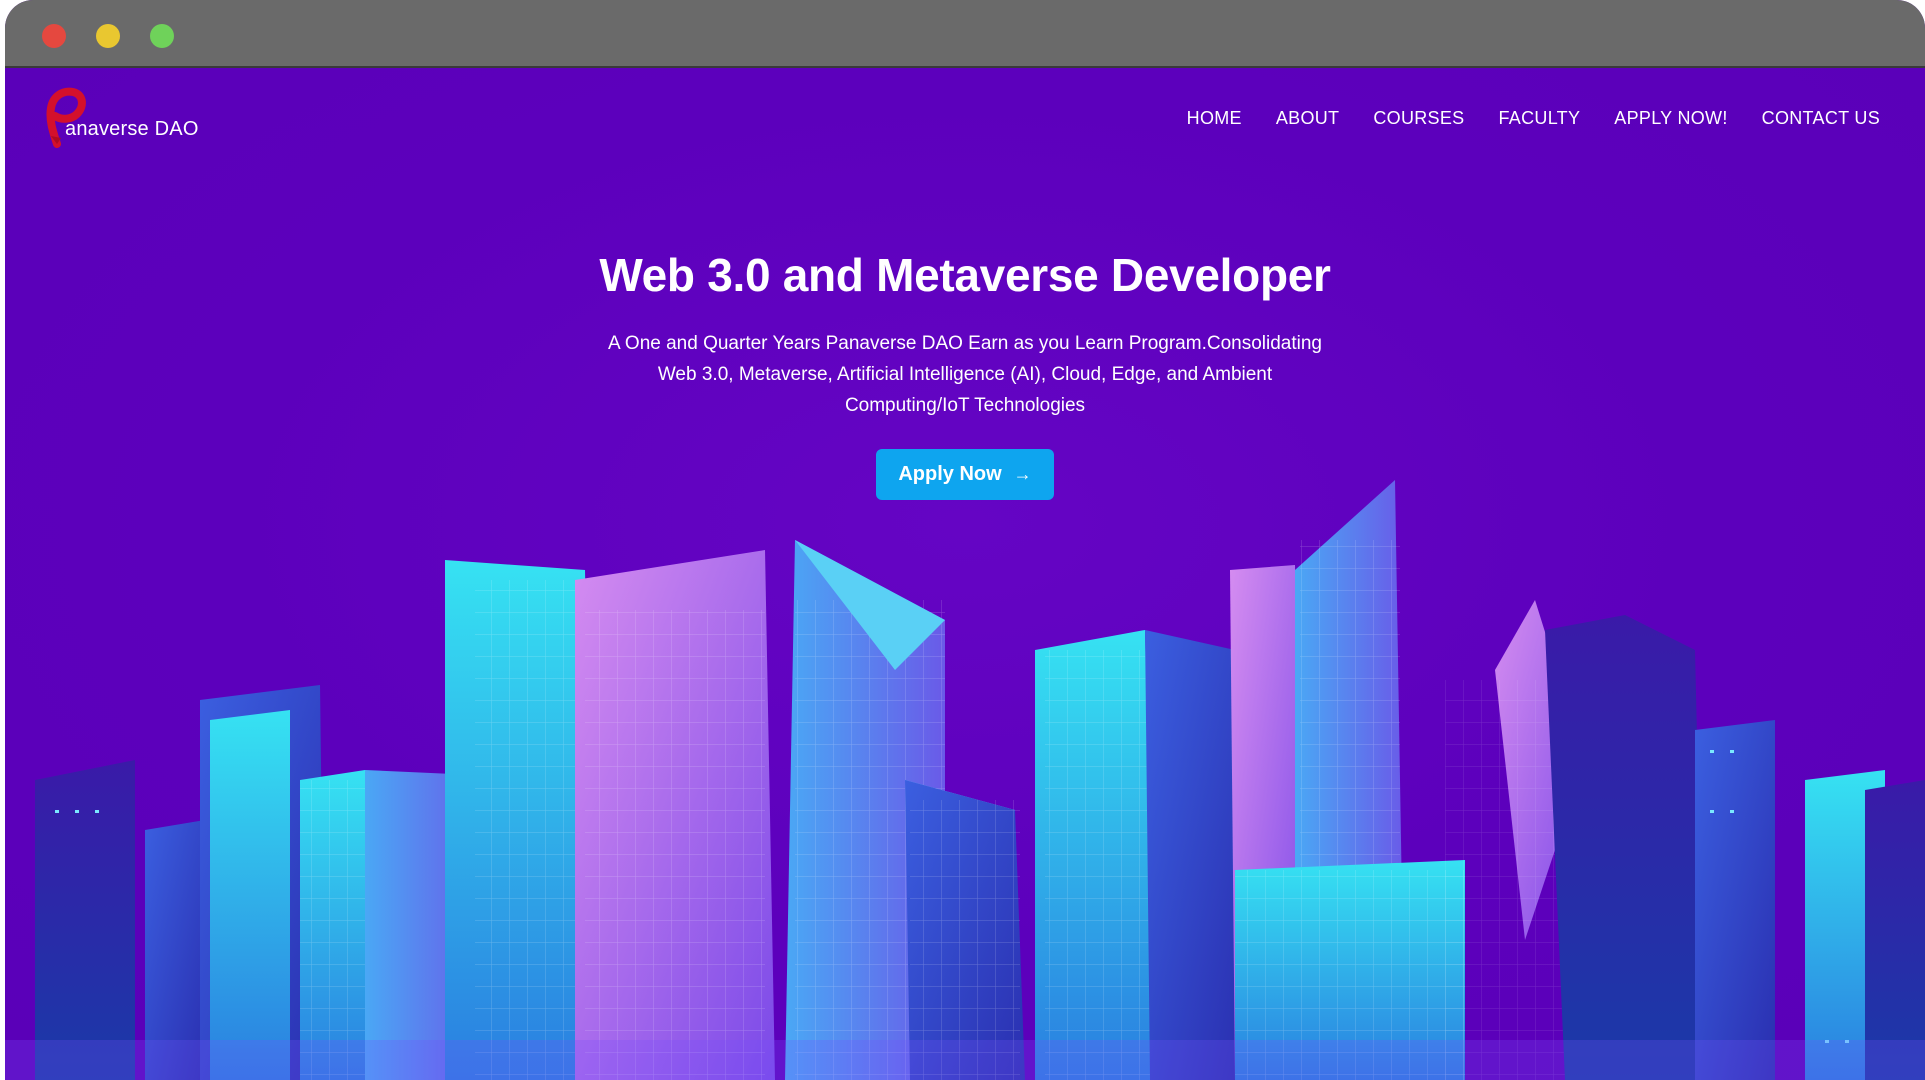 The image size is (1925, 1080). What do you see at coordinates (1214, 118) in the screenshot?
I see `nav-home: HOME` at bounding box center [1214, 118].